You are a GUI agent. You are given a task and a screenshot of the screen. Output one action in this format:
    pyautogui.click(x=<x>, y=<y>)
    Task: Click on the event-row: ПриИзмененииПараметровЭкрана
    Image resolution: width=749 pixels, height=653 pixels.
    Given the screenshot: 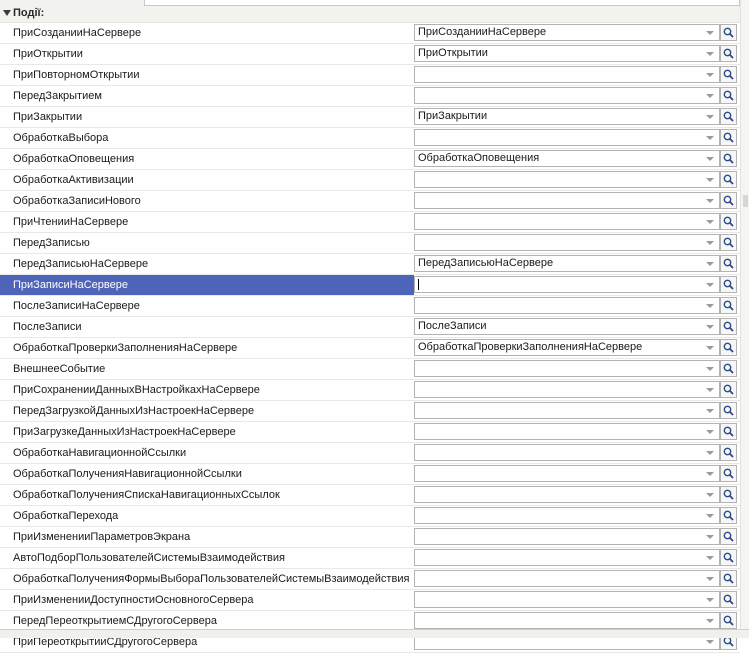 What is the action you would take?
    pyautogui.click(x=370, y=537)
    